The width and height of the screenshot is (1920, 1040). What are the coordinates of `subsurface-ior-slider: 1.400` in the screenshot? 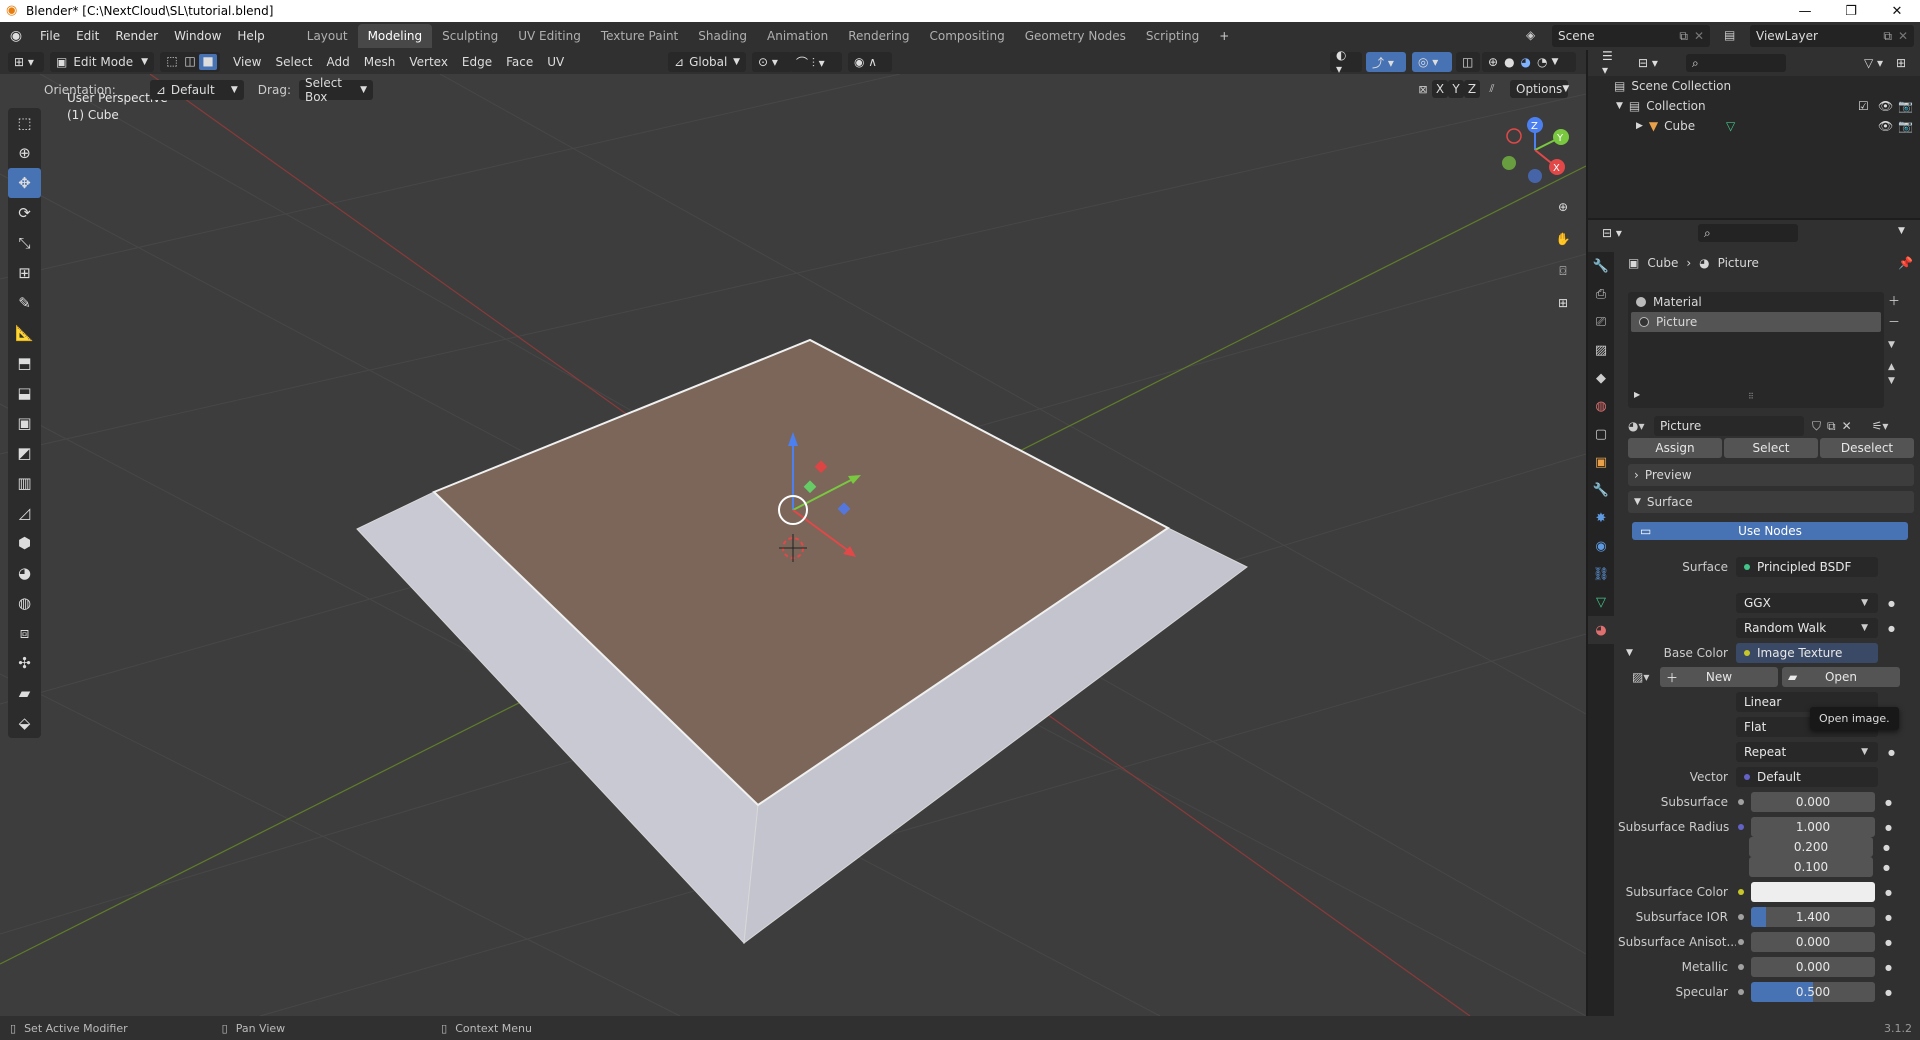 It's located at (1813, 917).